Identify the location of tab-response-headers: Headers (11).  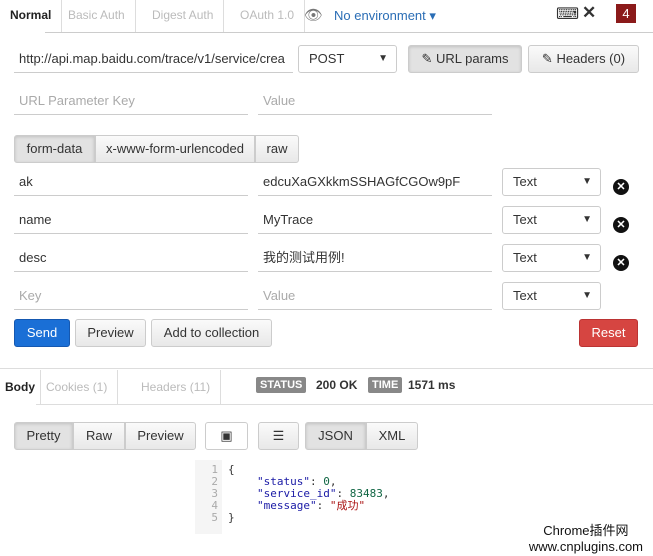
(176, 387).